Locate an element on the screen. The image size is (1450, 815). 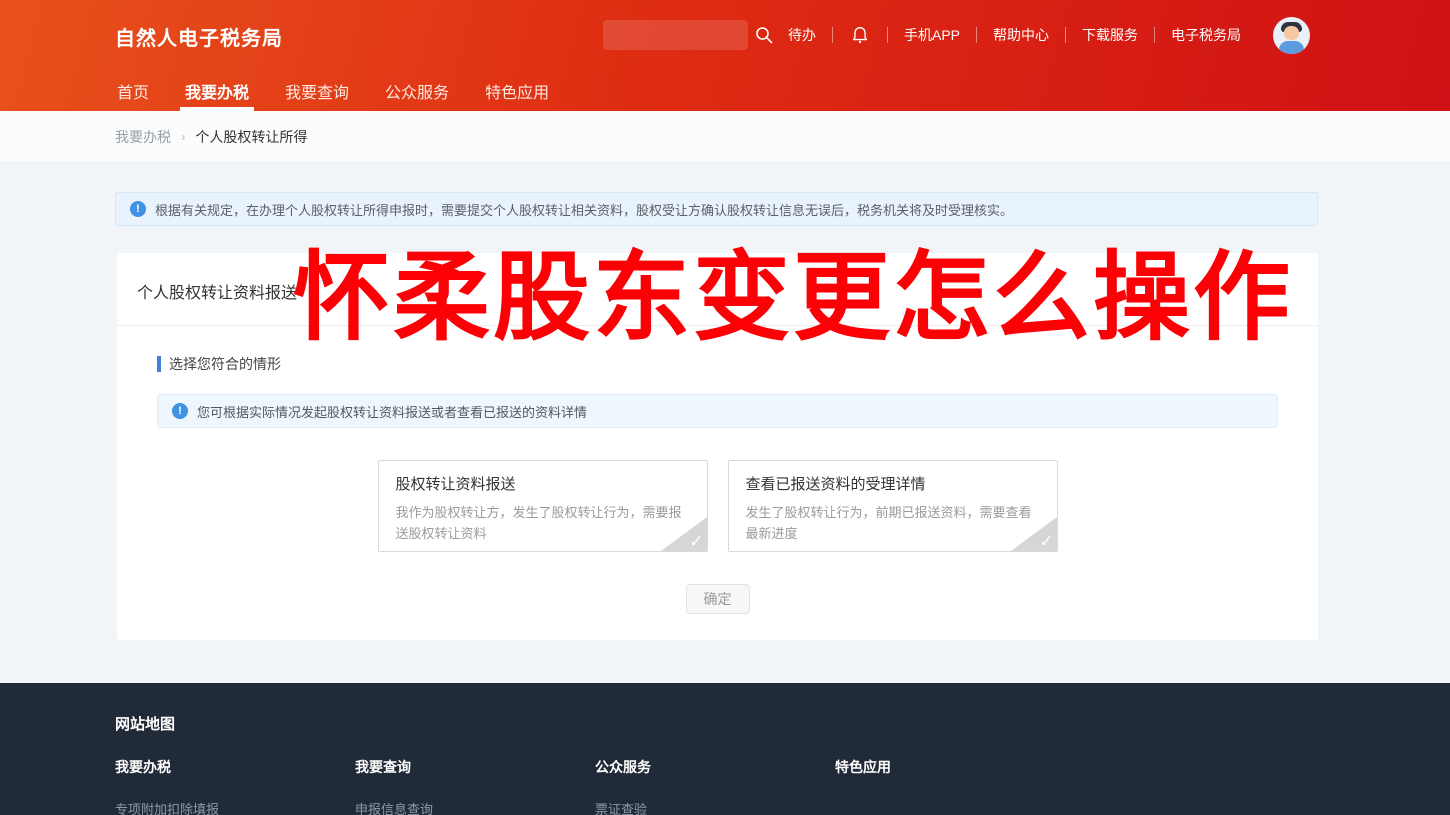
section-title: 选择您符合的情形 is located at coordinates (225, 364).